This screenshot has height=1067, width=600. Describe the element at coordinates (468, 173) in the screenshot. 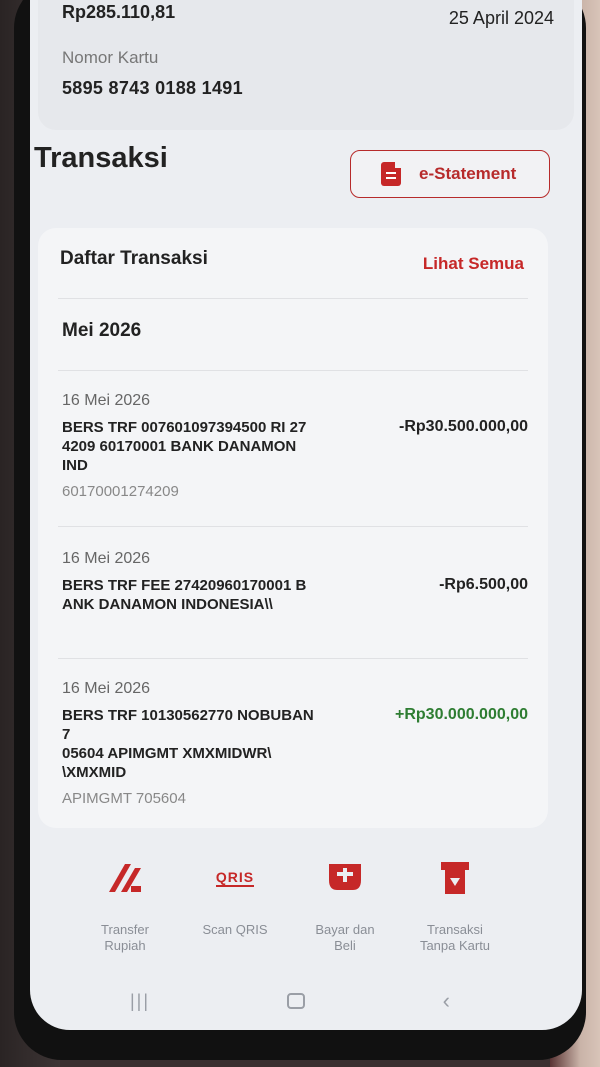

I see `e-statement-label: e-Statement` at that location.